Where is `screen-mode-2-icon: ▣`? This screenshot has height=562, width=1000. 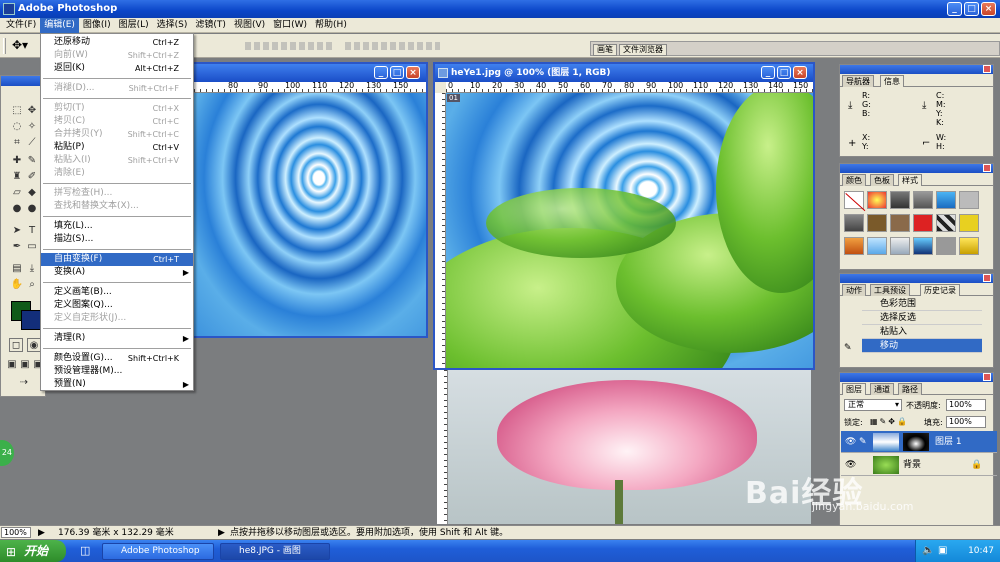
screen-mode-2-icon: ▣ is located at coordinates (25, 365).